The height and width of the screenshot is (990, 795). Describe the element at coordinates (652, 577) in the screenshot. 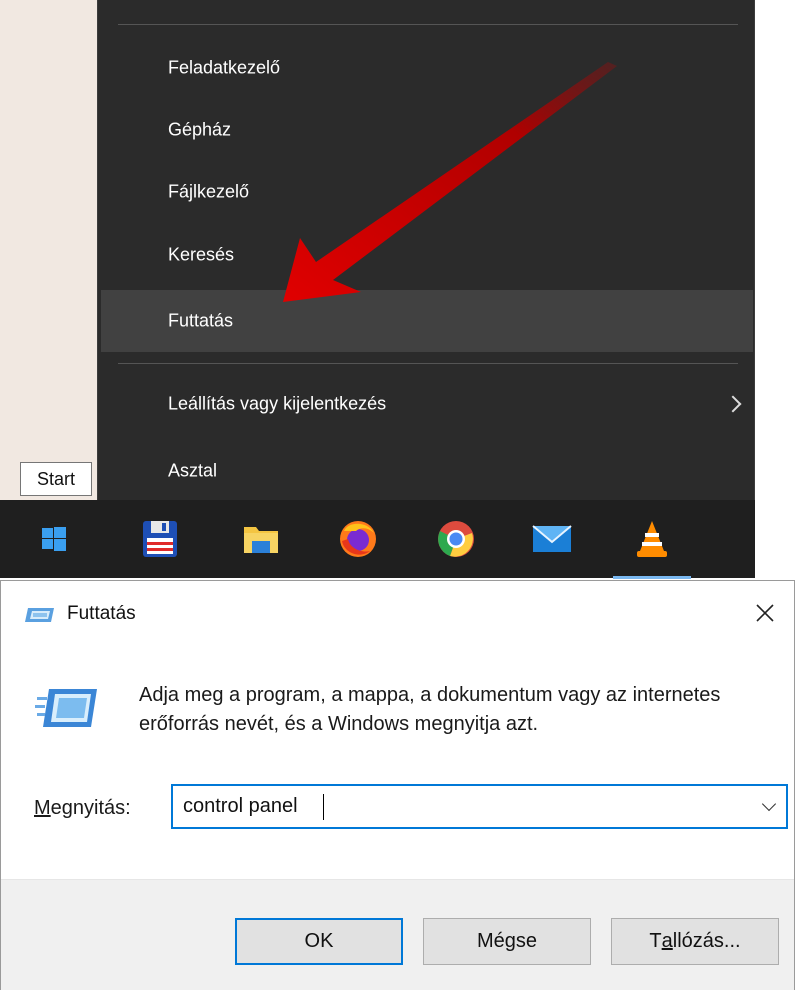

I see `active-app-indicator` at that location.